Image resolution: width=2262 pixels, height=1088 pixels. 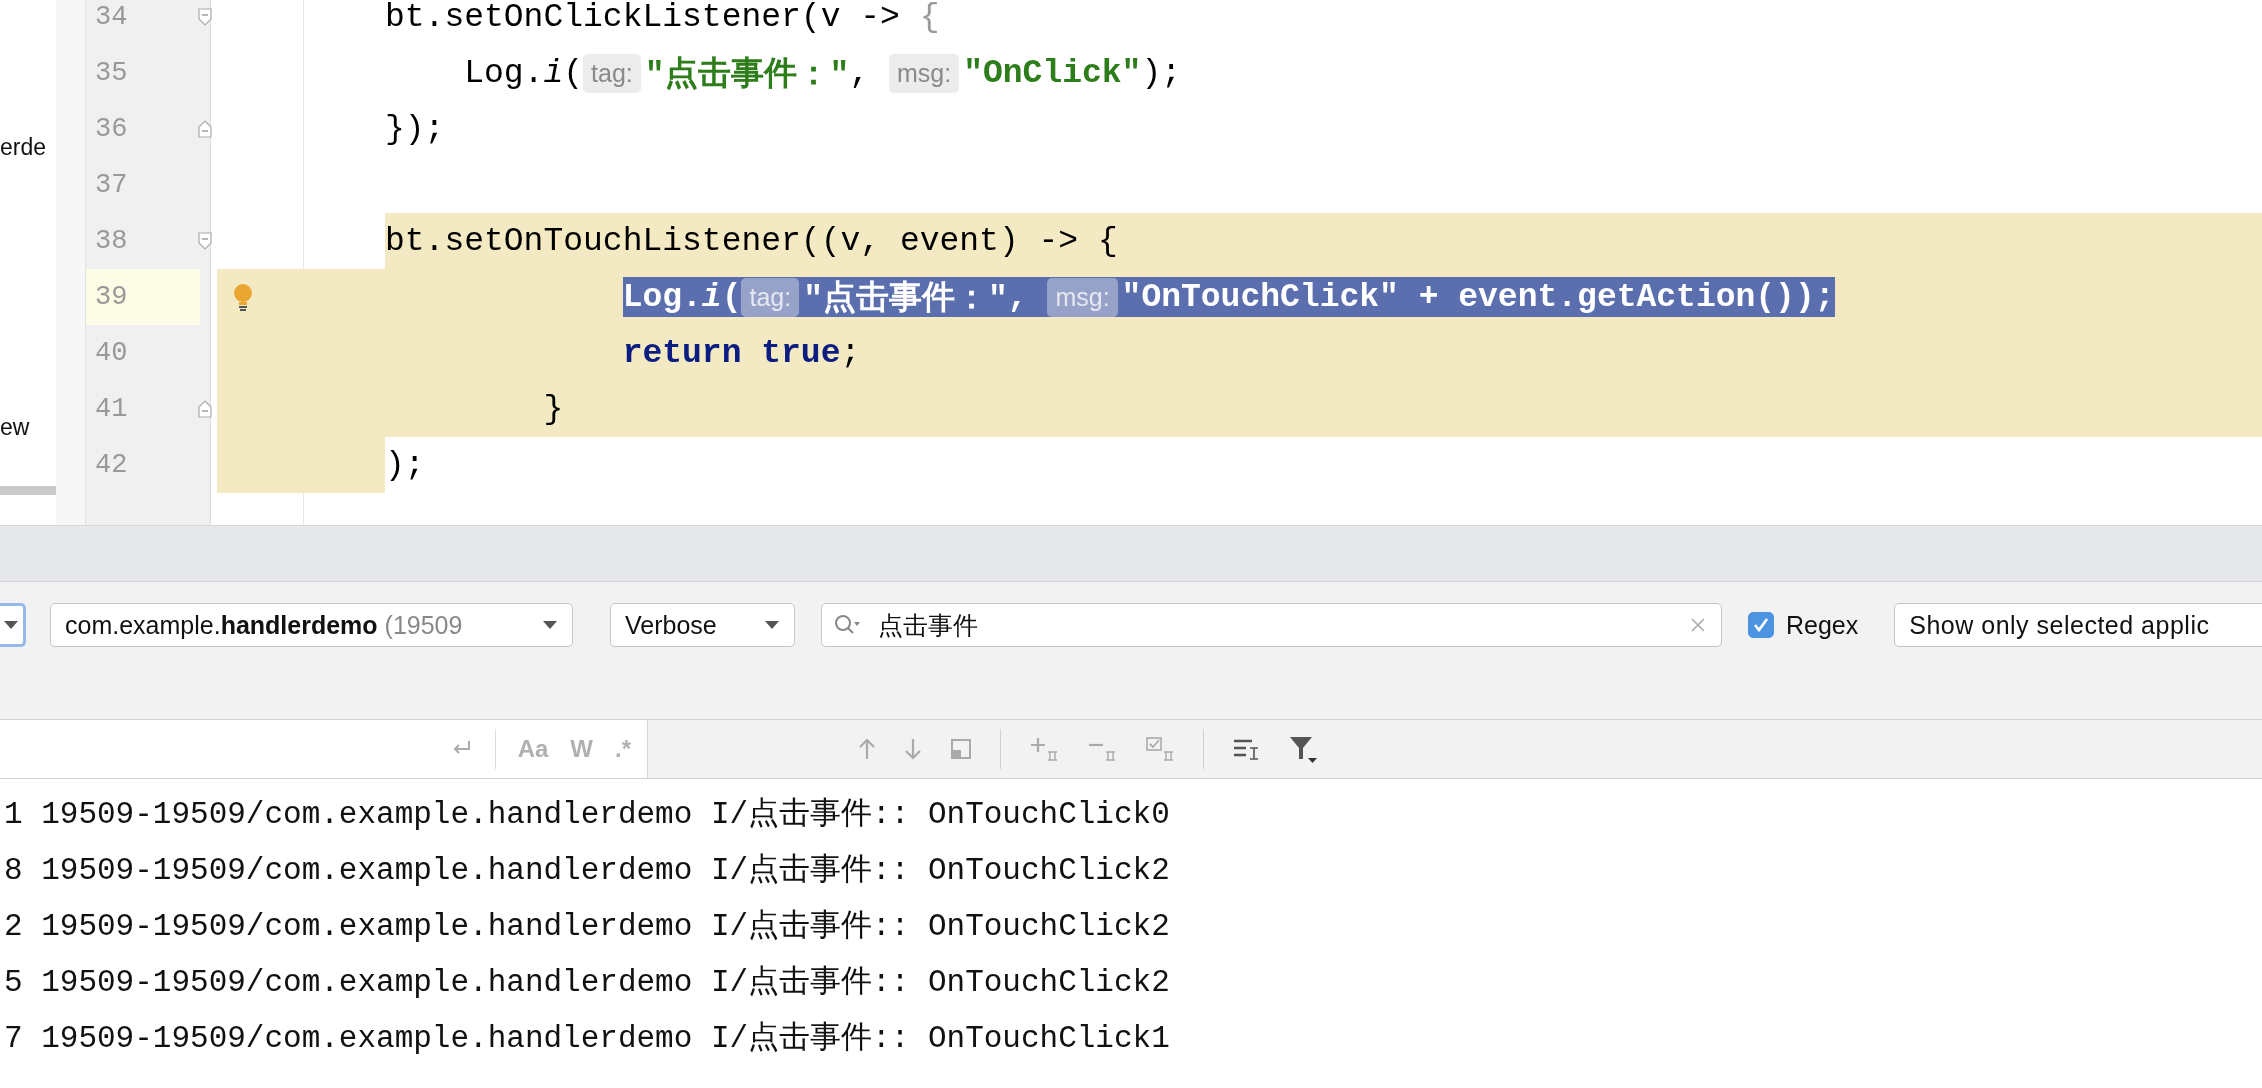 What do you see at coordinates (929, 18) in the screenshot?
I see `code-text: {` at bounding box center [929, 18].